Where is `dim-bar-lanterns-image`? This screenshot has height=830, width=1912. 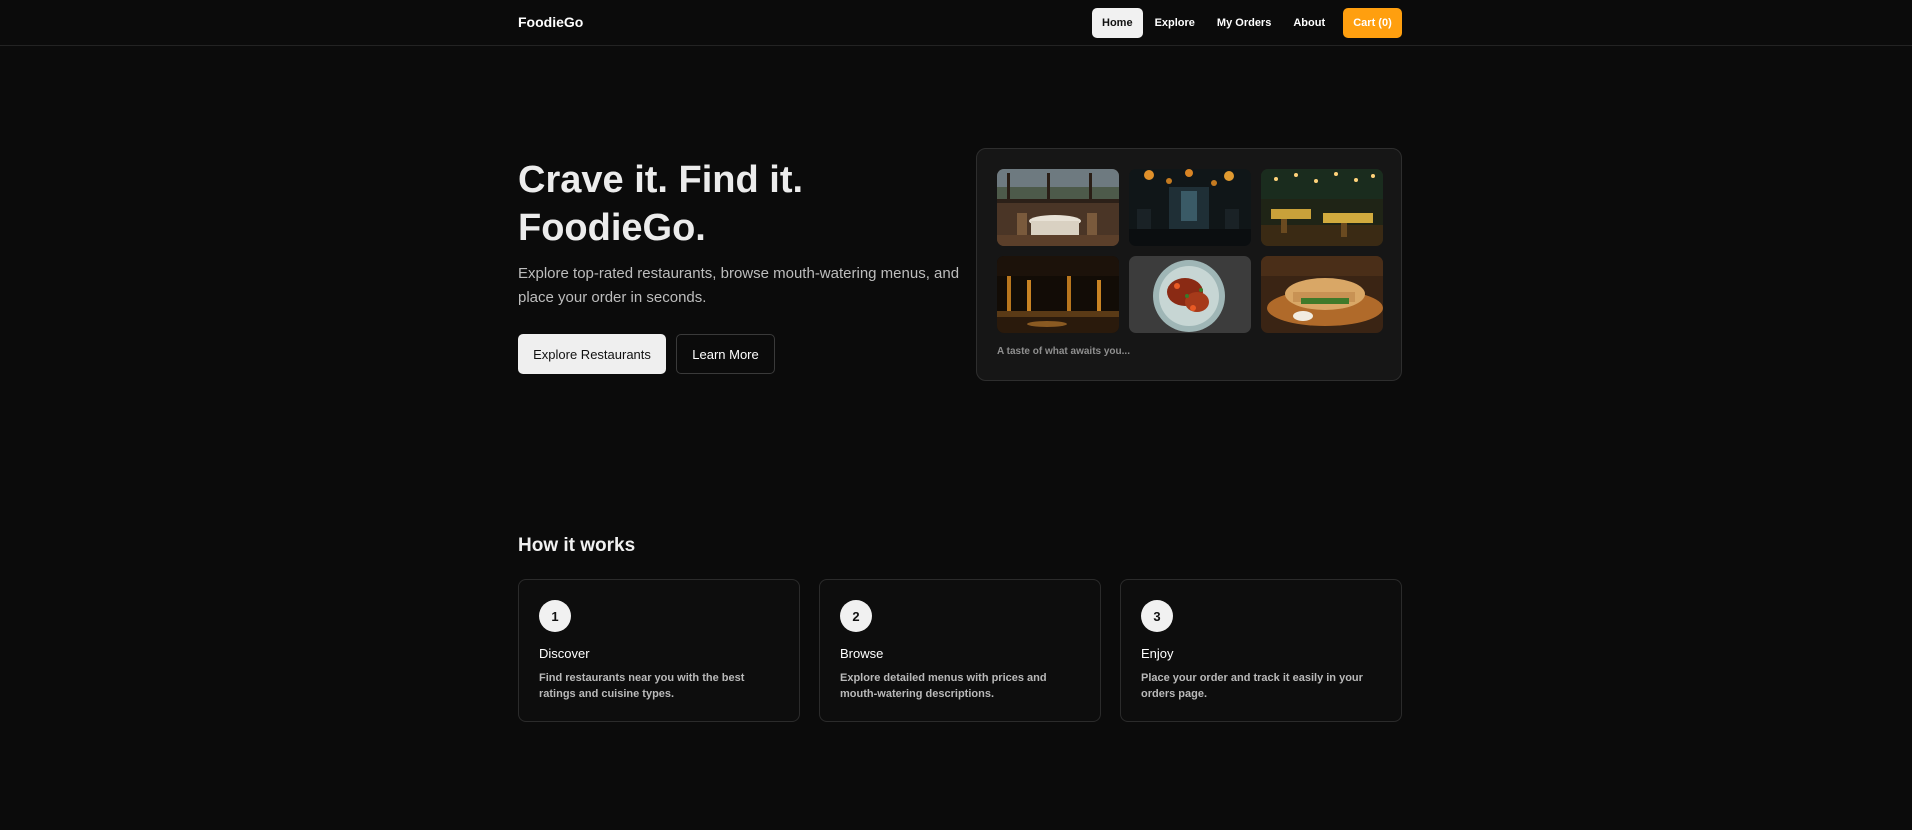 dim-bar-lanterns-image is located at coordinates (1190, 207).